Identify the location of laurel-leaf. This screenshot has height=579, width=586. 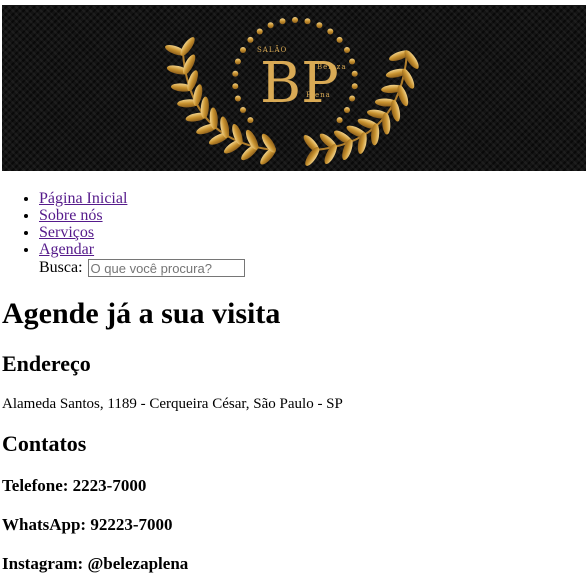
(187, 46).